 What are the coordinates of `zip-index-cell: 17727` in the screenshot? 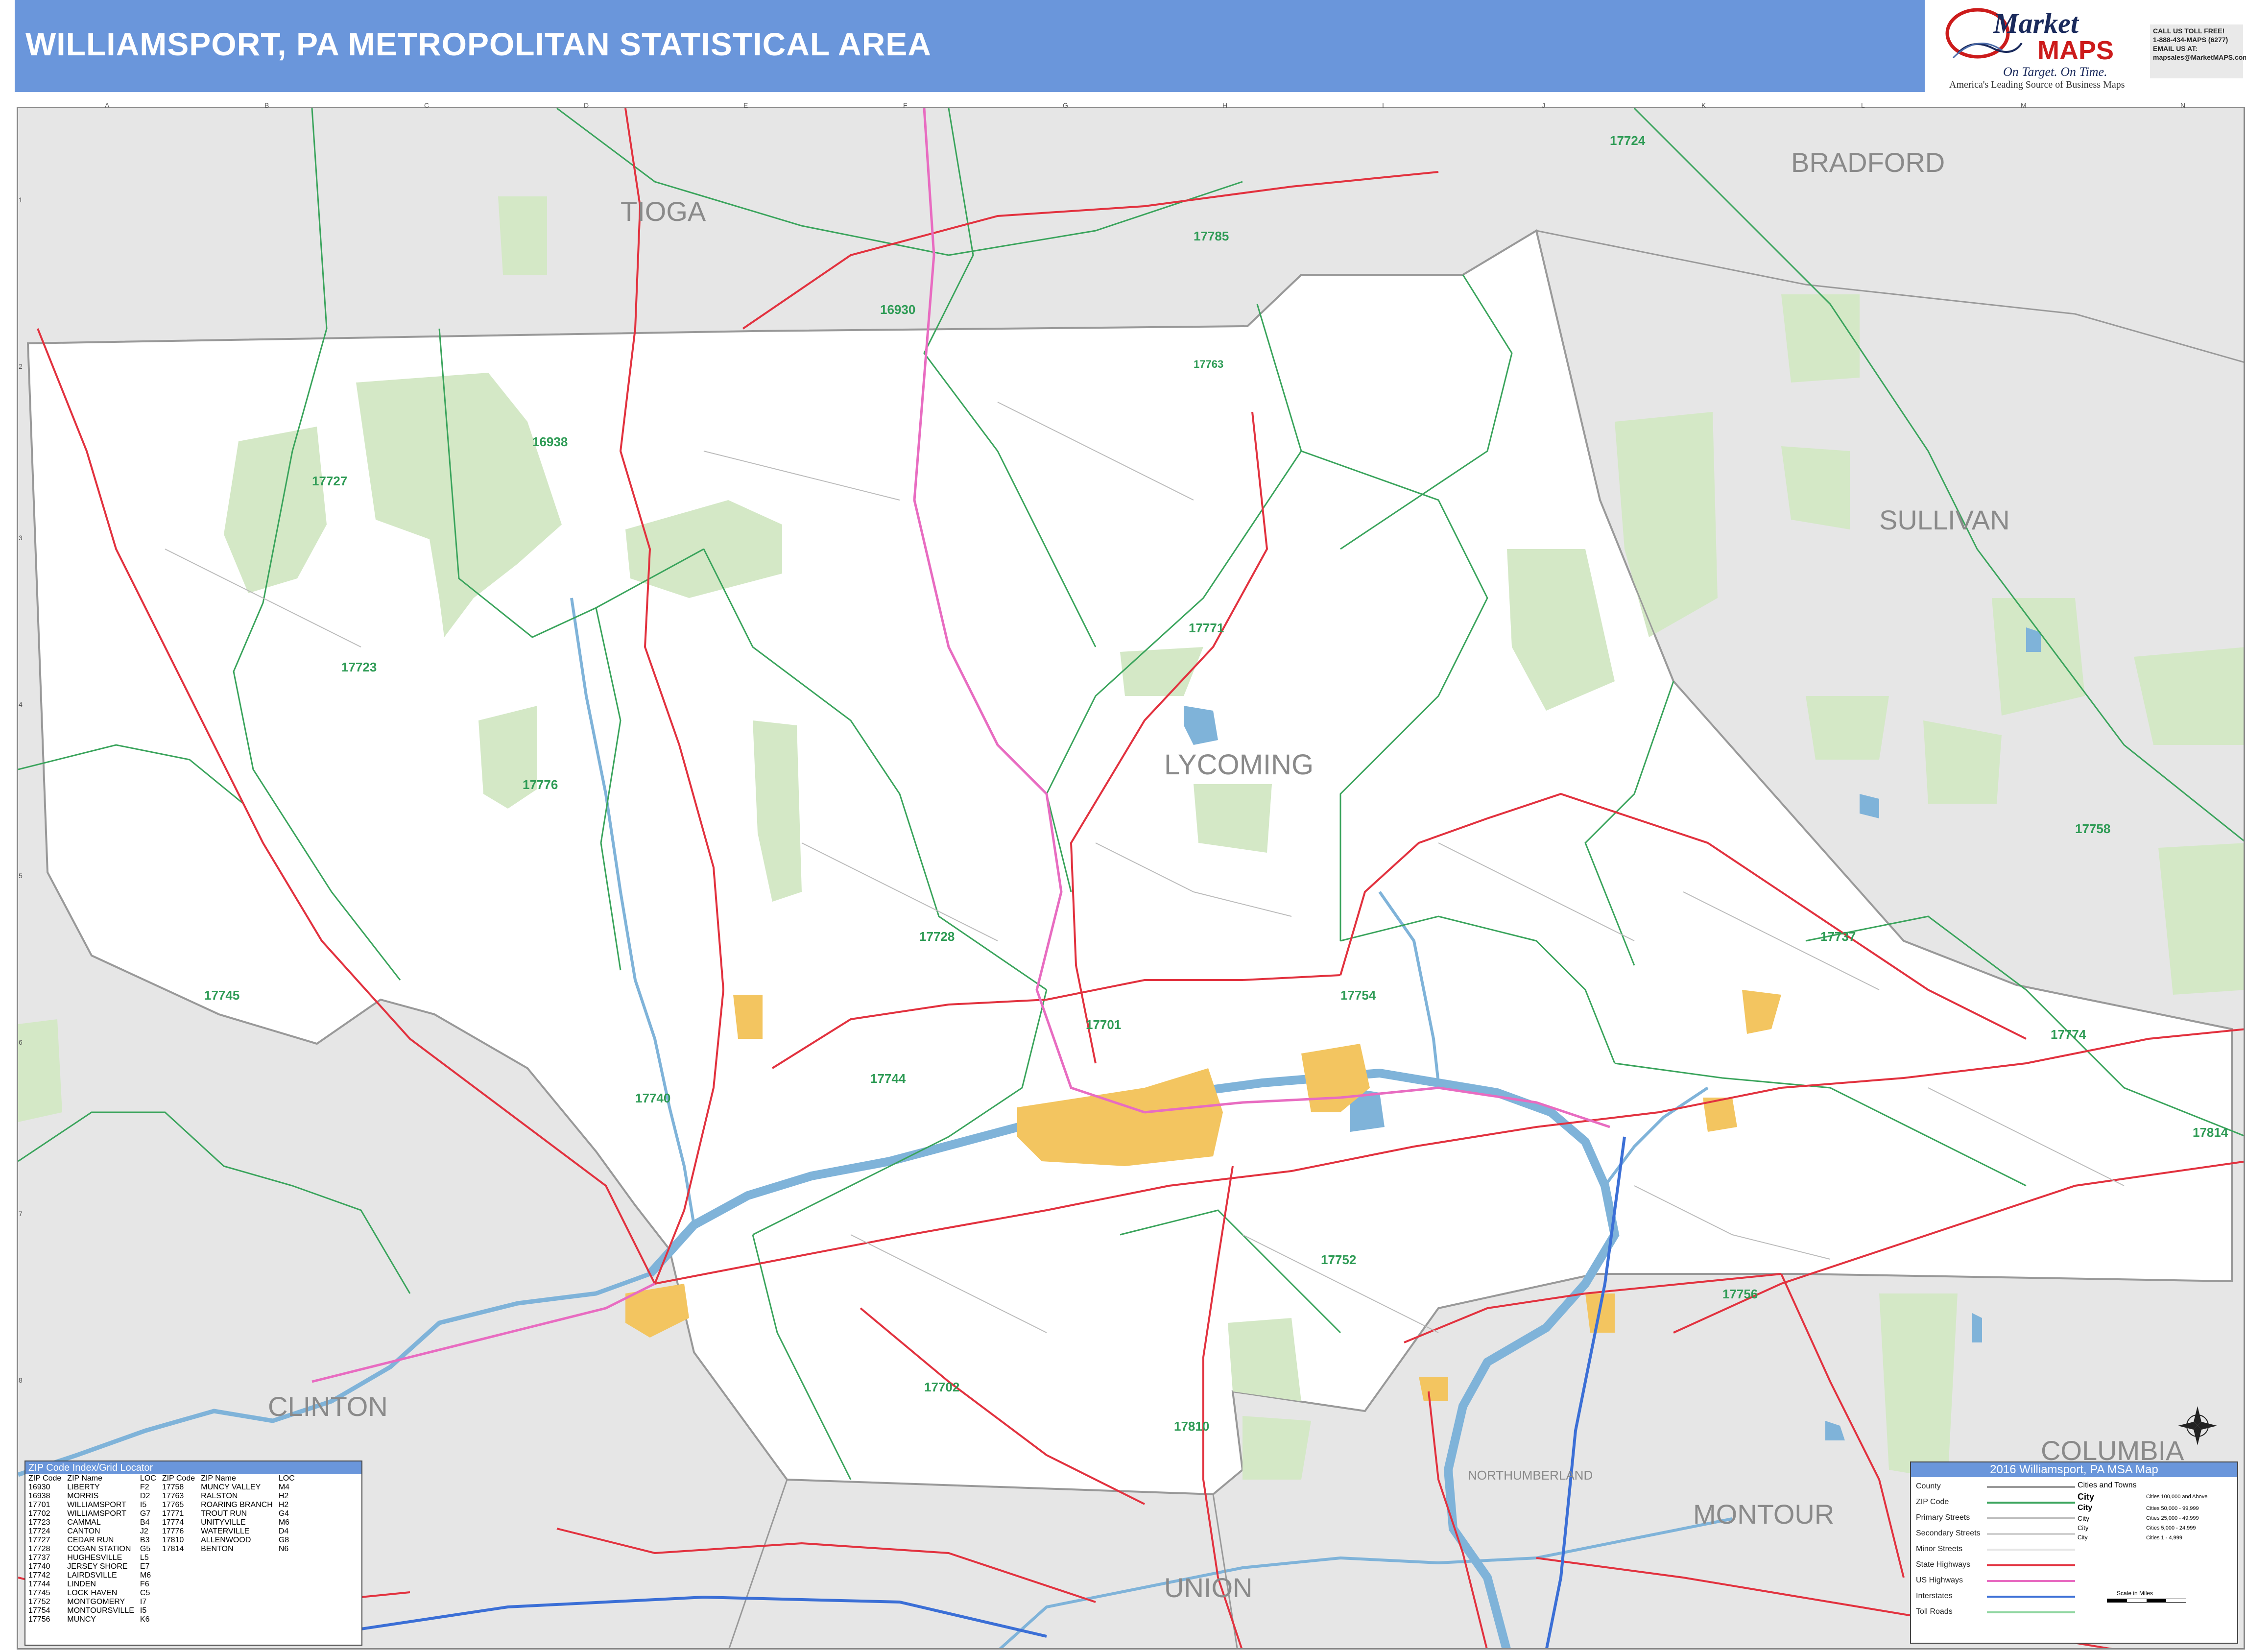 It's located at (39, 1540).